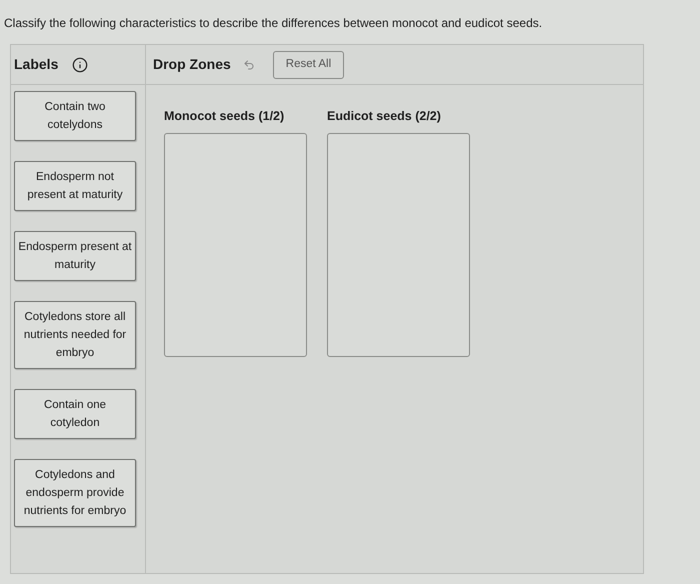  I want to click on instruction-text: Classify the following characteristics to describe the differences between monocot and eudicot seeds., so click(273, 23).